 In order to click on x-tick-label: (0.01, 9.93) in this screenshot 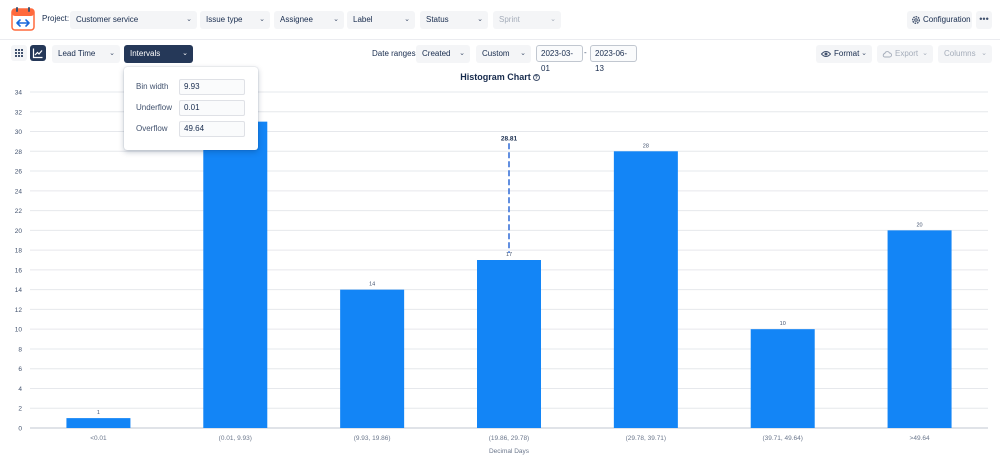, I will do `click(235, 438)`.